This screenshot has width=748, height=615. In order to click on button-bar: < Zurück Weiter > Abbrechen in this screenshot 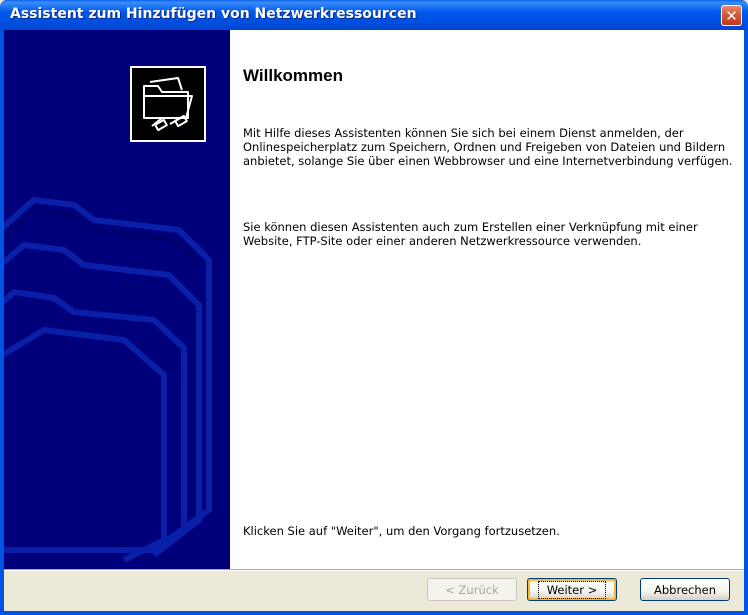, I will do `click(374, 591)`.